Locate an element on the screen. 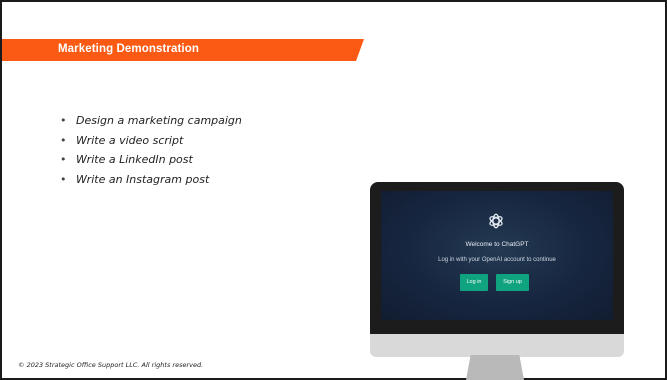 The width and height of the screenshot is (667, 380). openai-logo-icon is located at coordinates (496, 221).